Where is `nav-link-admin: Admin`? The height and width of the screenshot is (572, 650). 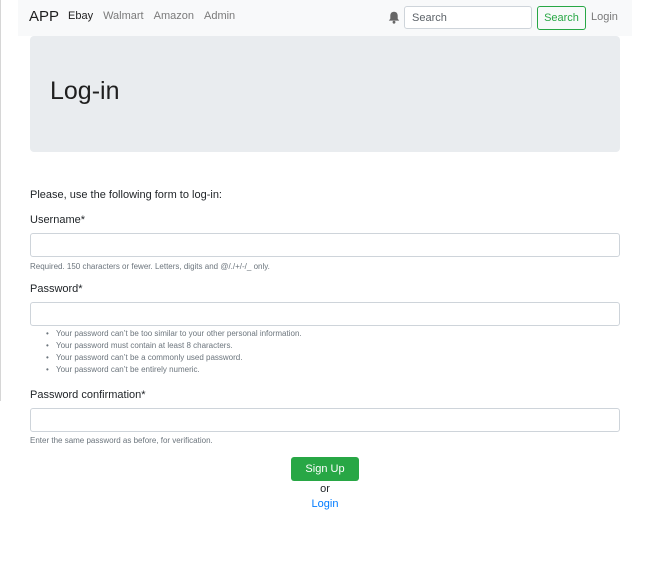
nav-link-admin: Admin is located at coordinates (219, 16).